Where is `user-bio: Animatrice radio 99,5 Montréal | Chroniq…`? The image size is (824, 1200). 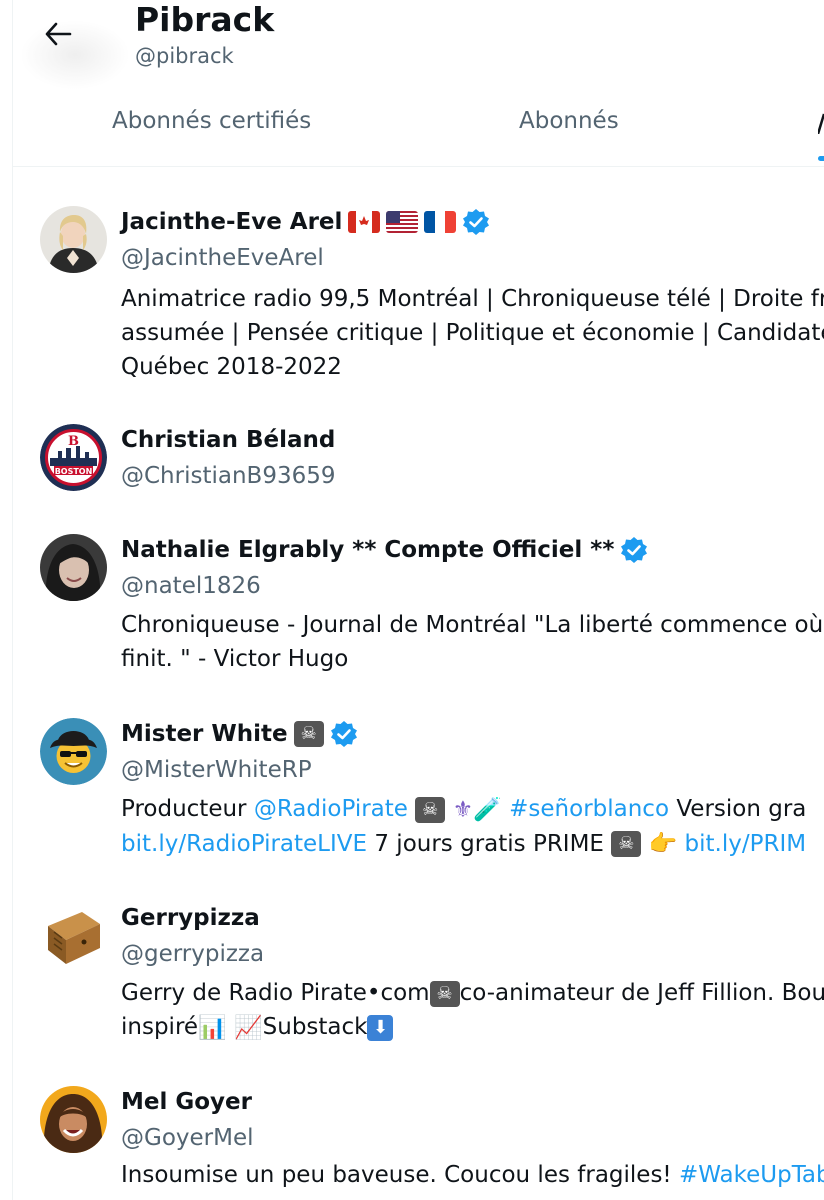 user-bio: Animatrice radio 99,5 Montréal | Chroniq… is located at coordinates (472, 333).